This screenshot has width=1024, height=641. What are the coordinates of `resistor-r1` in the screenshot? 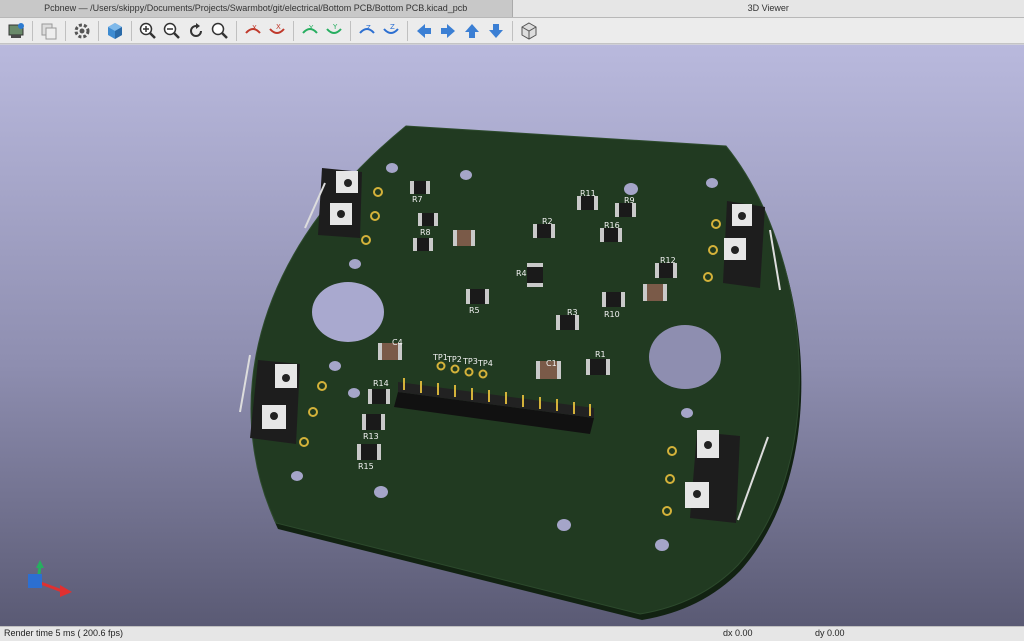 It's located at (598, 367).